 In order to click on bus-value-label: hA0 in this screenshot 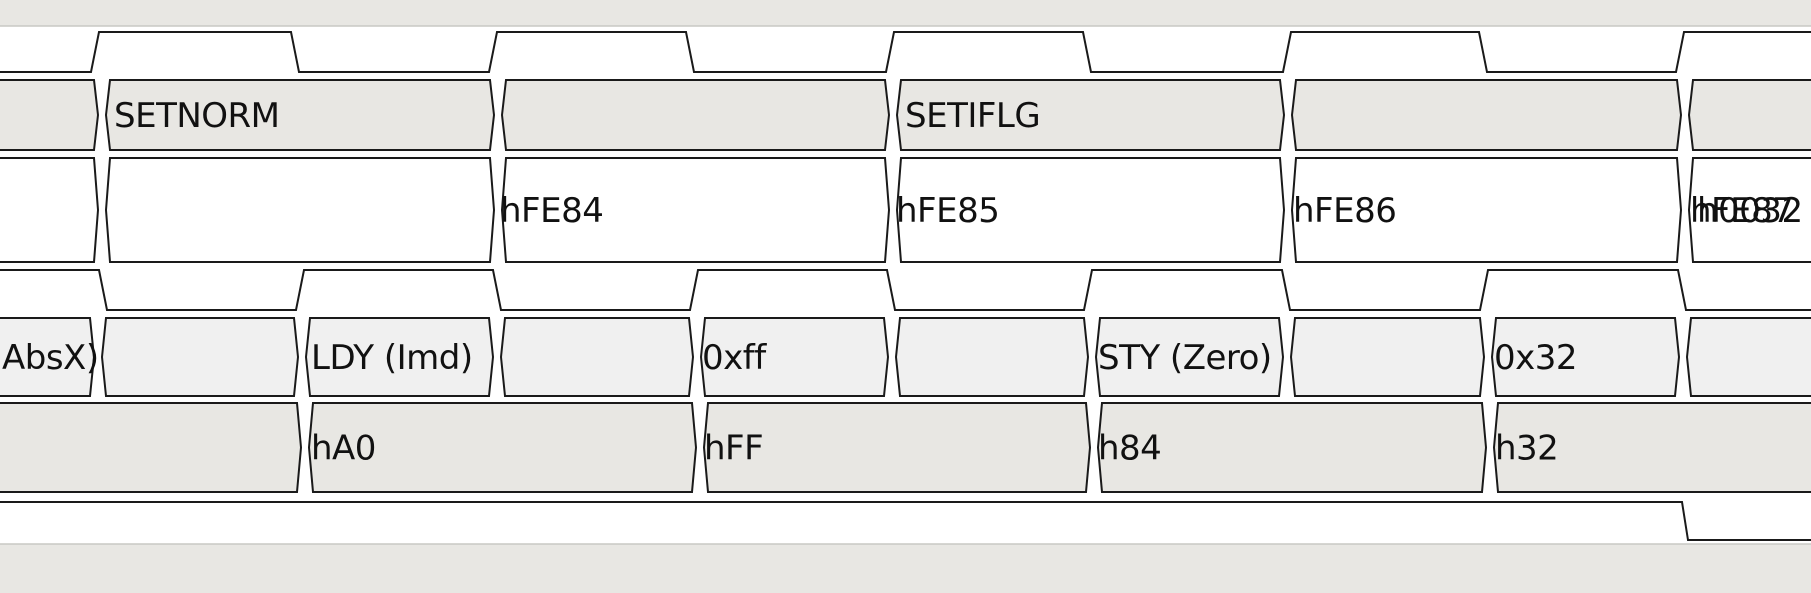, I will do `click(343, 449)`.